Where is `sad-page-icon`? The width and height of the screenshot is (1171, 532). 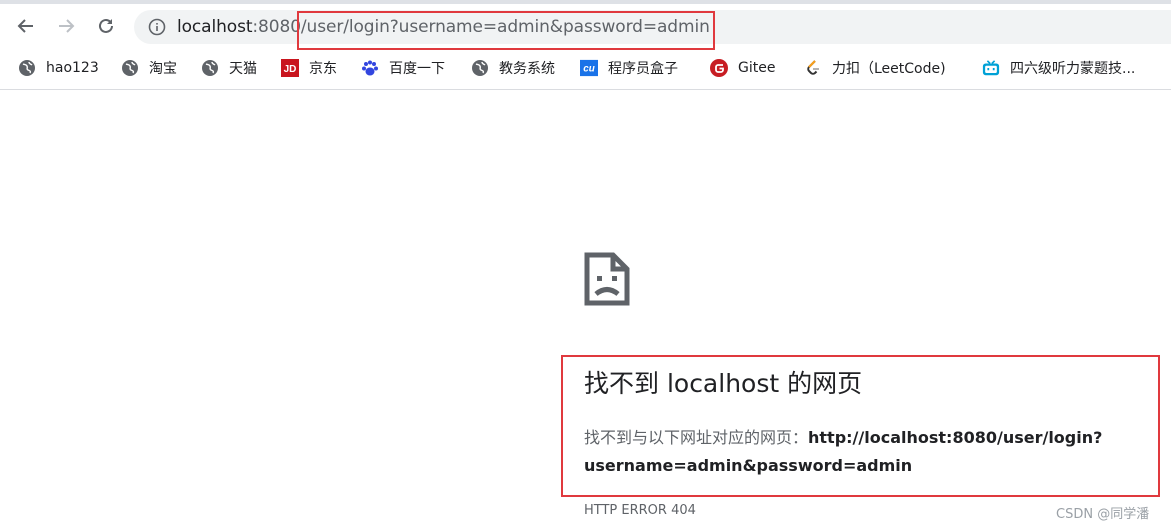 sad-page-icon is located at coordinates (607, 279).